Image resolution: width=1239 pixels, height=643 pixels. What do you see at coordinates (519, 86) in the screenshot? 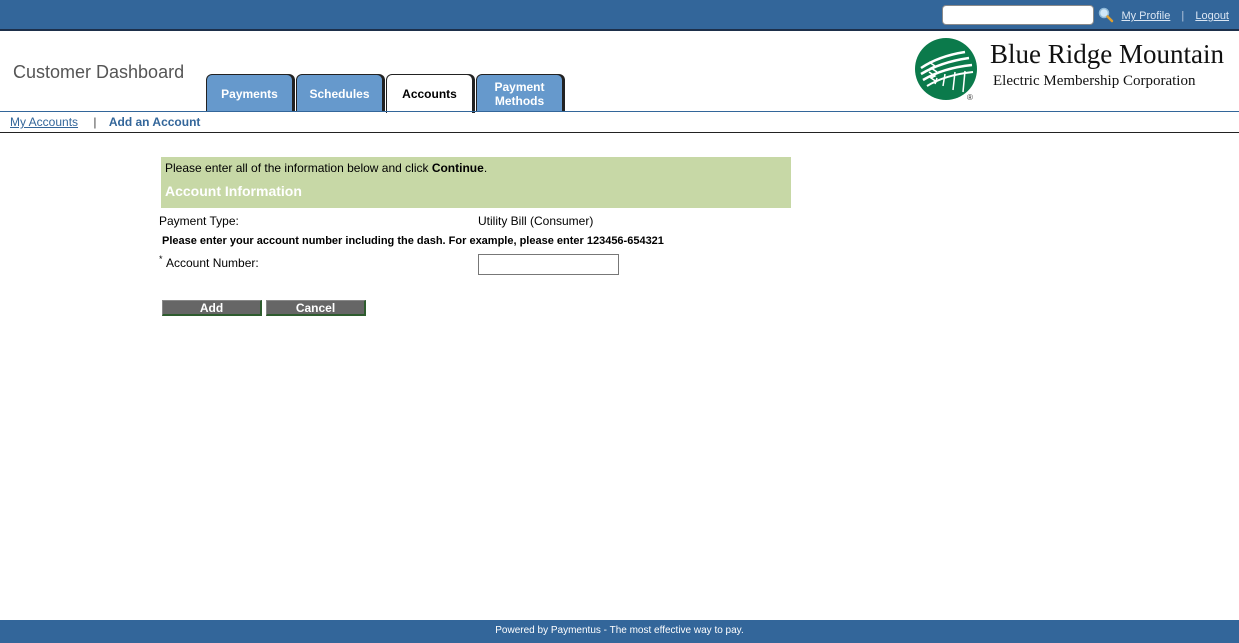
I see `tab-label-line1: Payment` at bounding box center [519, 86].